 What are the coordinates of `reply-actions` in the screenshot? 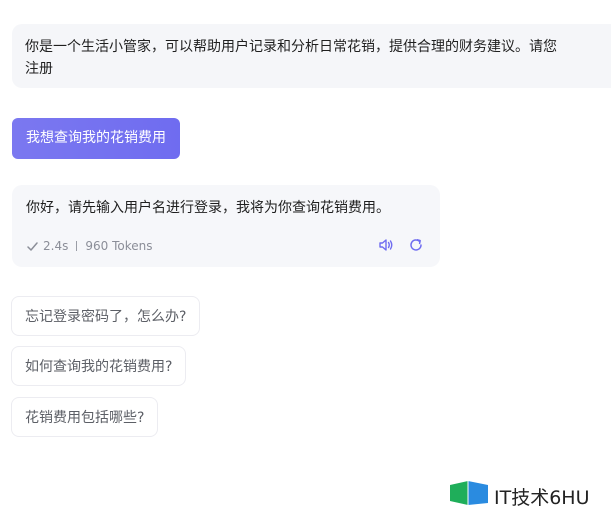 It's located at (401, 245).